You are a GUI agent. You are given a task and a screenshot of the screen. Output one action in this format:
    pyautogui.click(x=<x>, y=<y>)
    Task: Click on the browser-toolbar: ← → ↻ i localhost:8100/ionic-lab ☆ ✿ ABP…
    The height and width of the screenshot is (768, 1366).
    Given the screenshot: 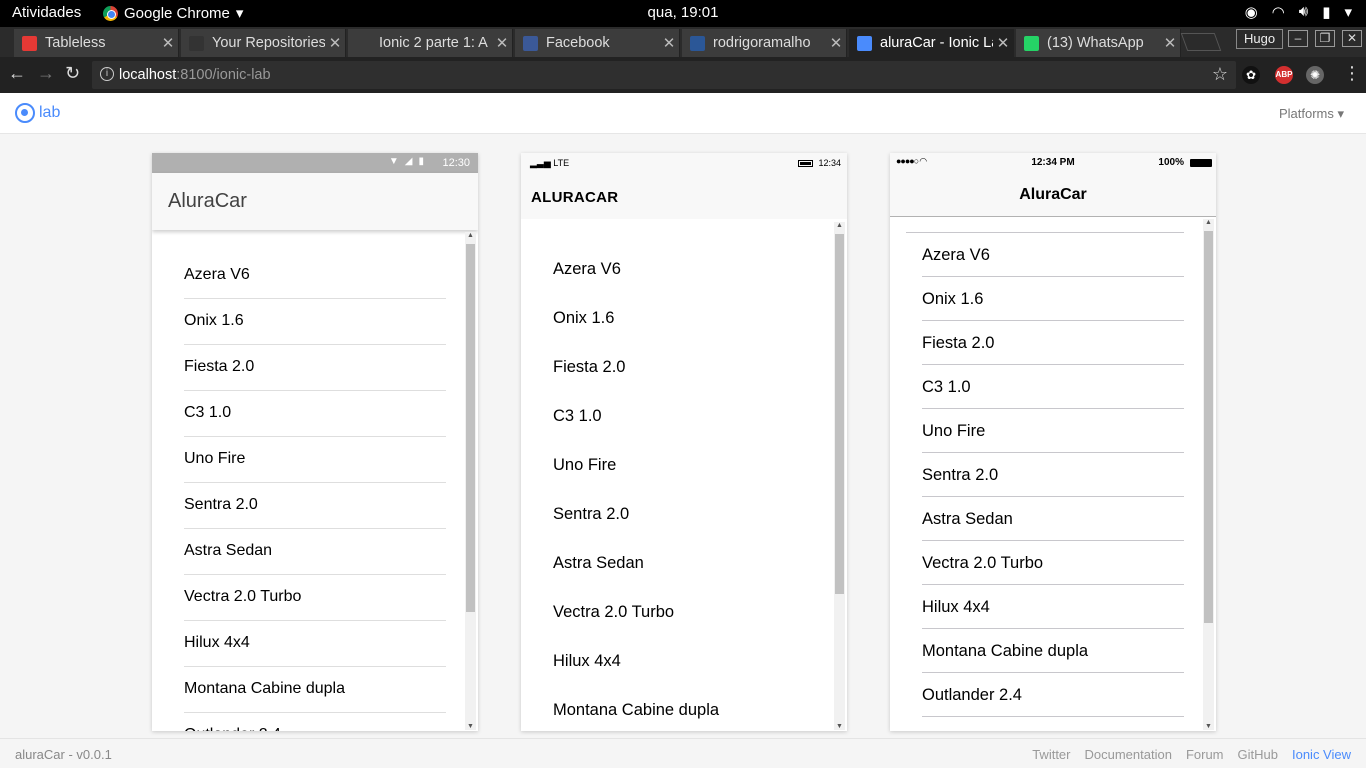 What is the action you would take?
    pyautogui.click(x=683, y=75)
    